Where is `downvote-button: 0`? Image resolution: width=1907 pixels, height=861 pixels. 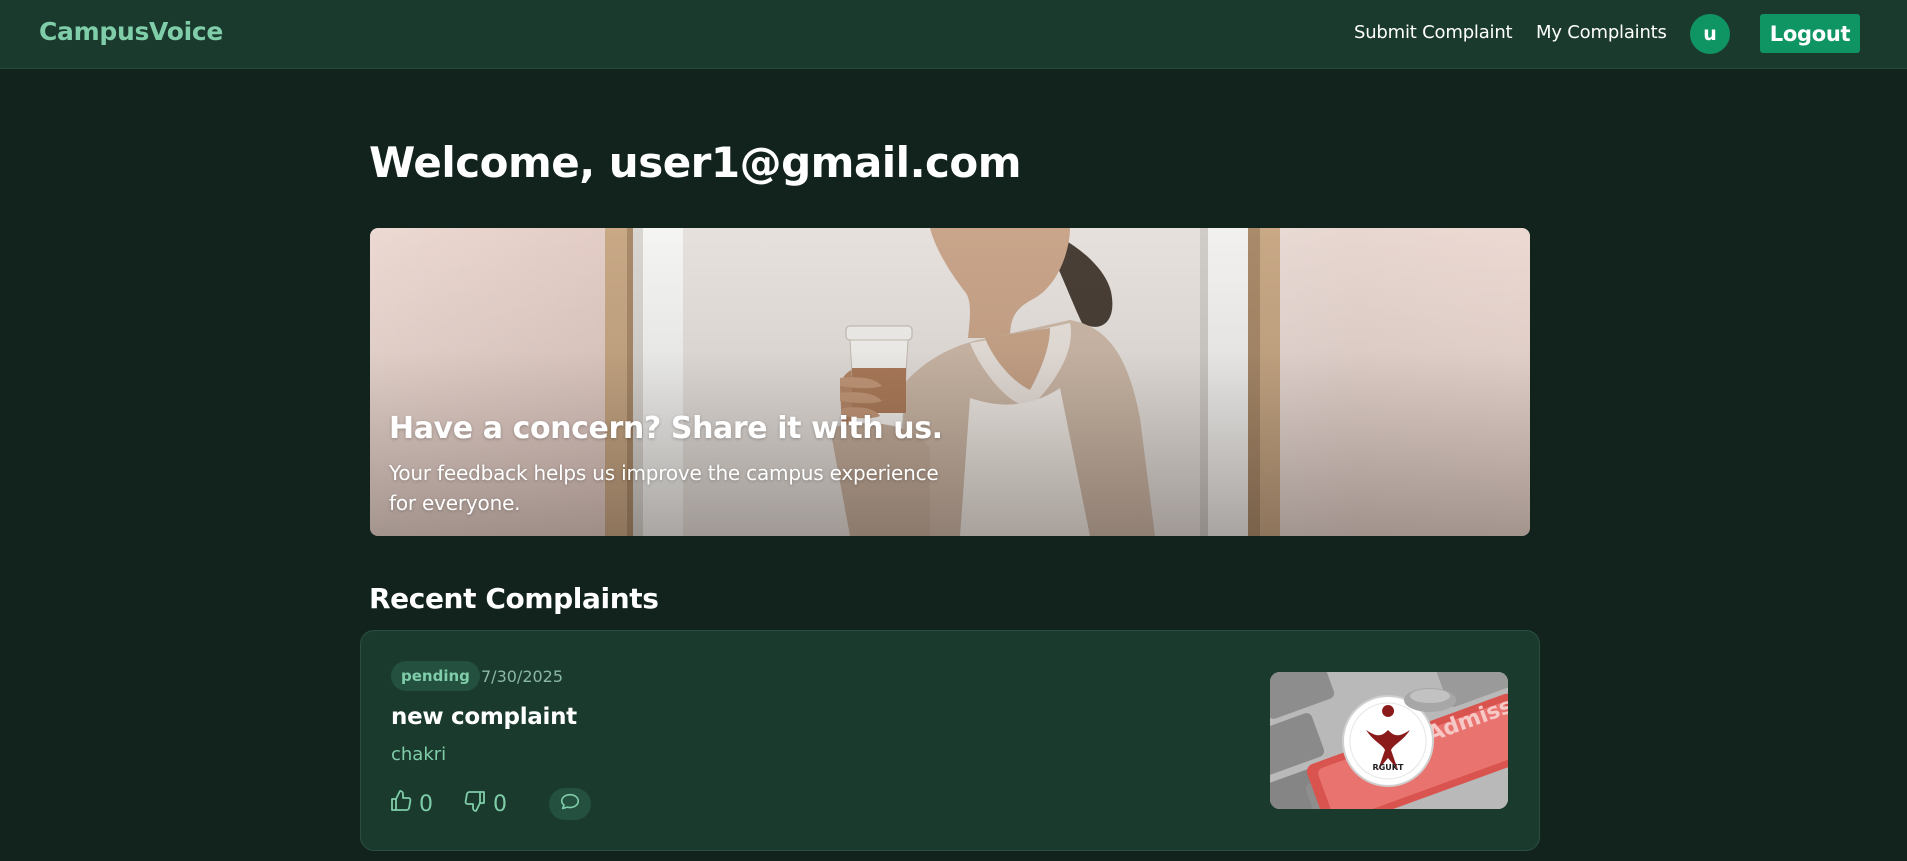
downvote-button: 0 is located at coordinates (485, 804).